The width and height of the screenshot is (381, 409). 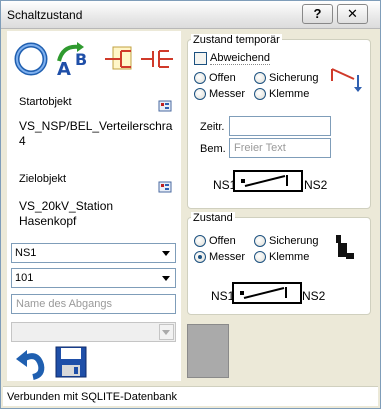 I want to click on title-bar: Schaltzustand ? ✕, so click(x=190, y=15).